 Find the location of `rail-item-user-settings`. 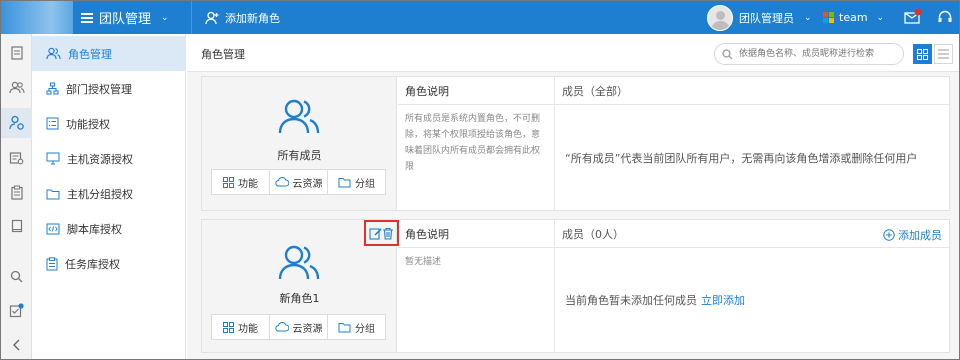

rail-item-user-settings is located at coordinates (16, 123).